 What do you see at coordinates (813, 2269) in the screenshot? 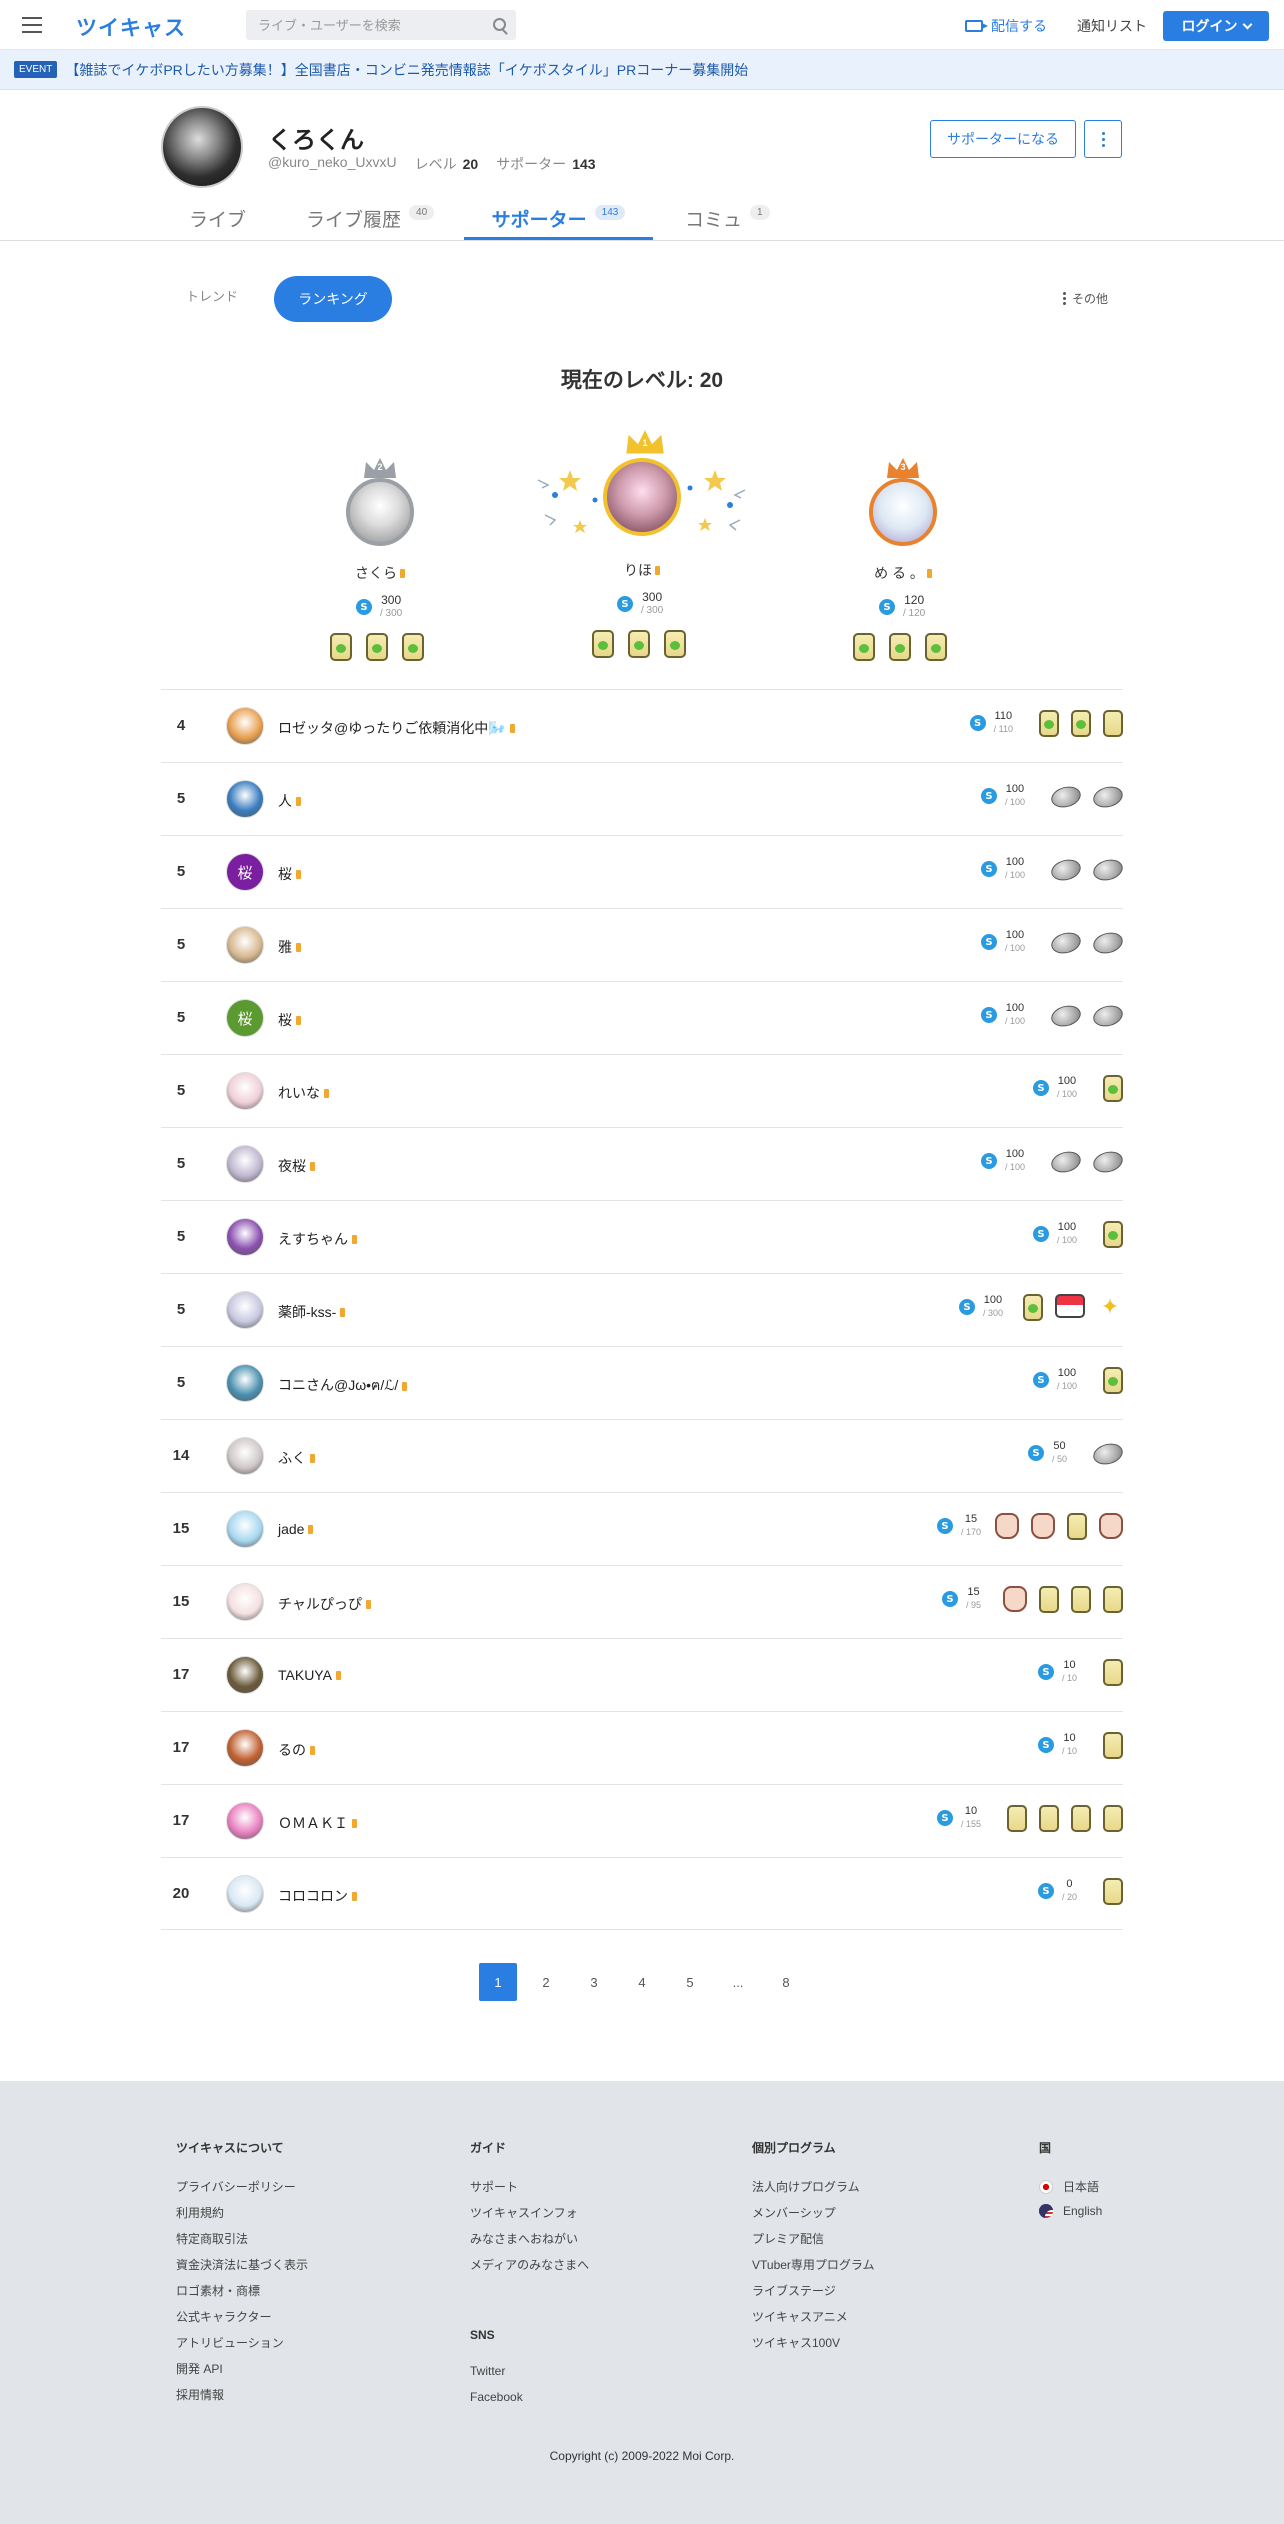
I see `footer-link: VTuber専用プログラム` at bounding box center [813, 2269].